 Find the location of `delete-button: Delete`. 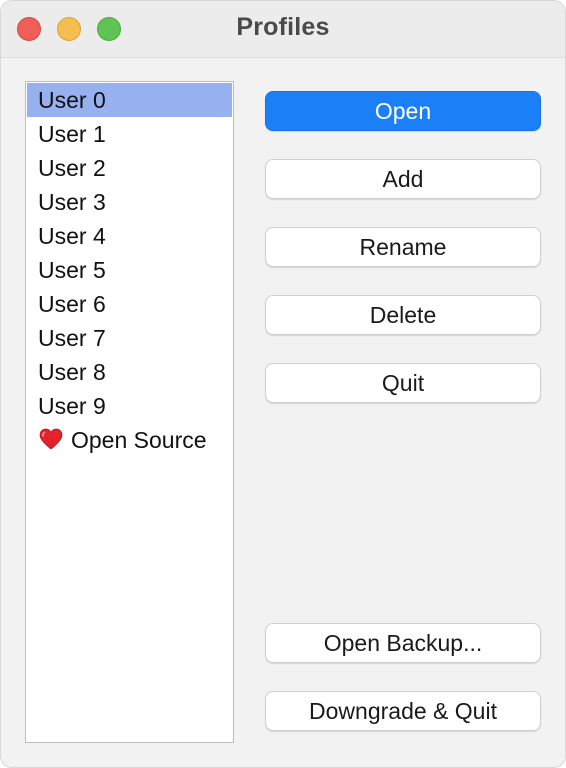

delete-button: Delete is located at coordinates (403, 315).